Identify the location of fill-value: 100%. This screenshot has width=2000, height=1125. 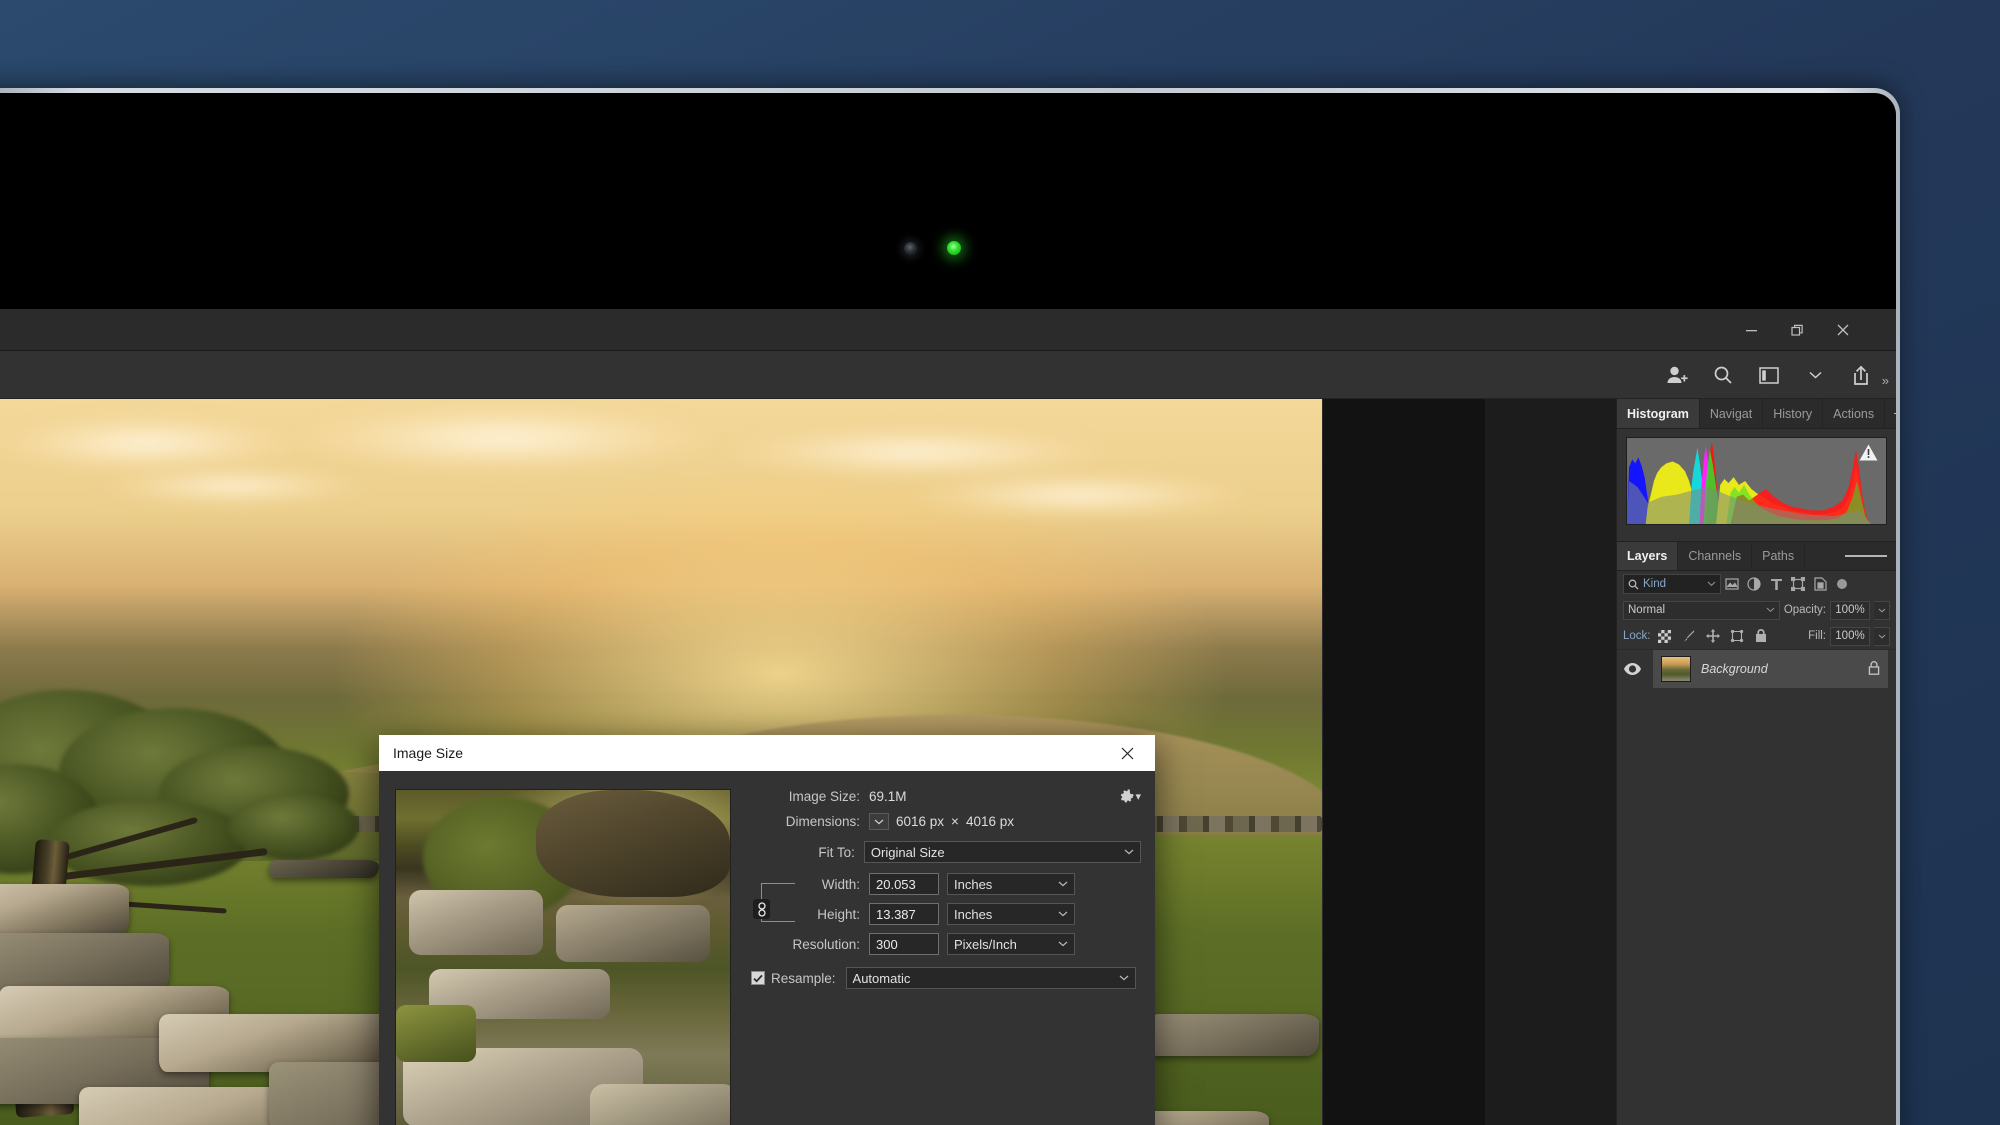
(1850, 636).